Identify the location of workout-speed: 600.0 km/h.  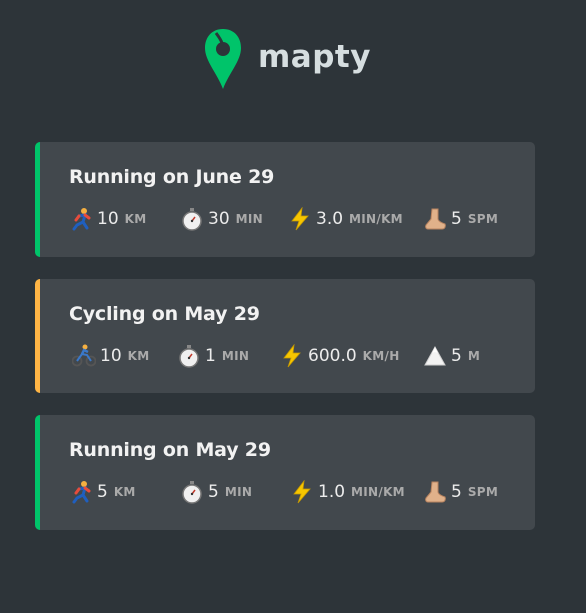
(340, 356).